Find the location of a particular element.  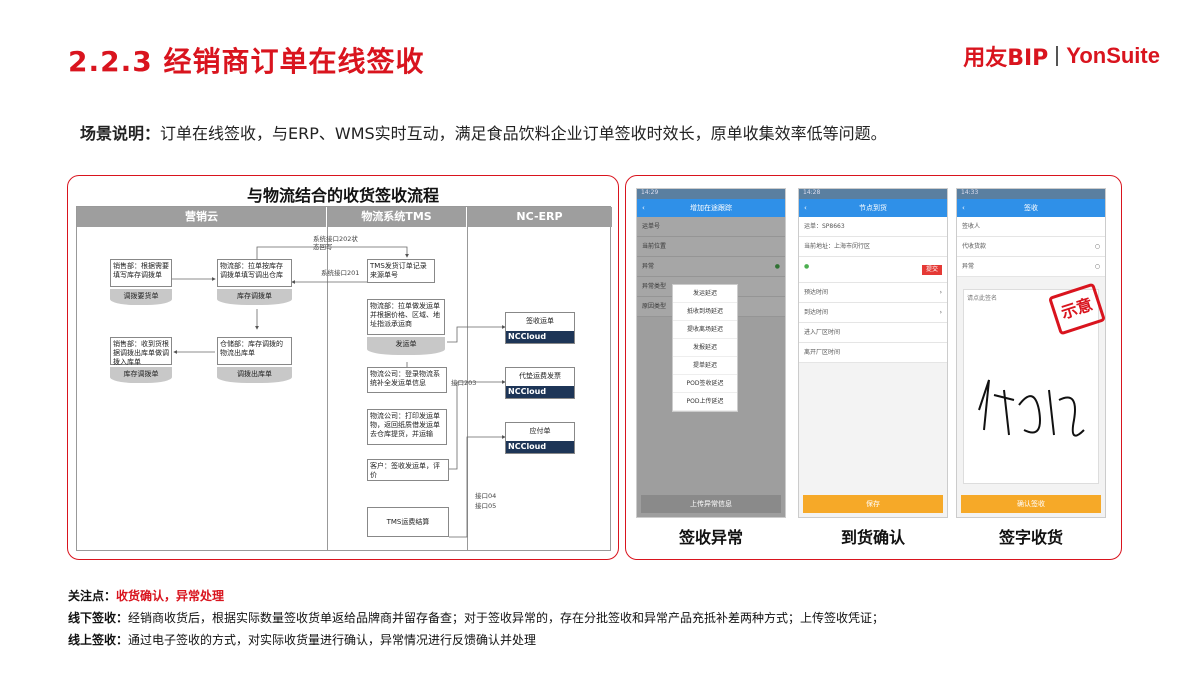

nc-box-waybill-sign: 签收运单 NCCloud is located at coordinates (540, 328).